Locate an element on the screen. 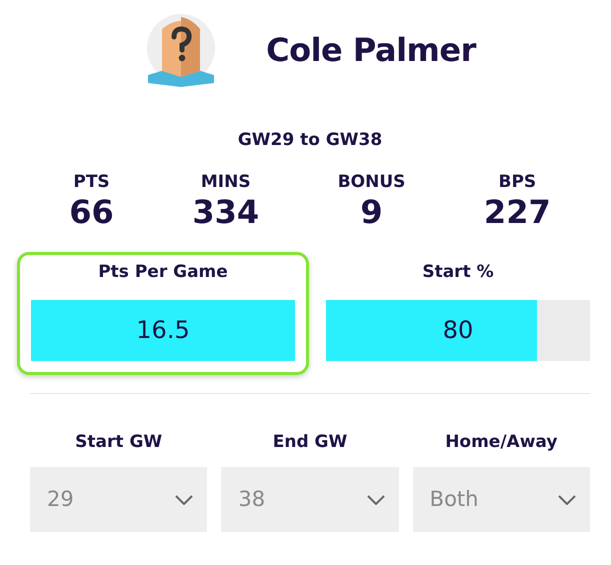 The image size is (611, 565). filter-label: End GW is located at coordinates (310, 442).